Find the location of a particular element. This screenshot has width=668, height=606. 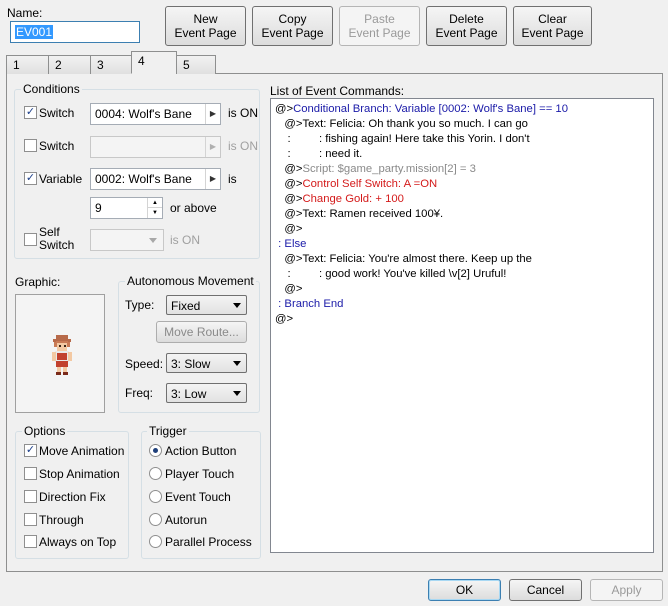

tab-page-3: 3 is located at coordinates (111, 64).